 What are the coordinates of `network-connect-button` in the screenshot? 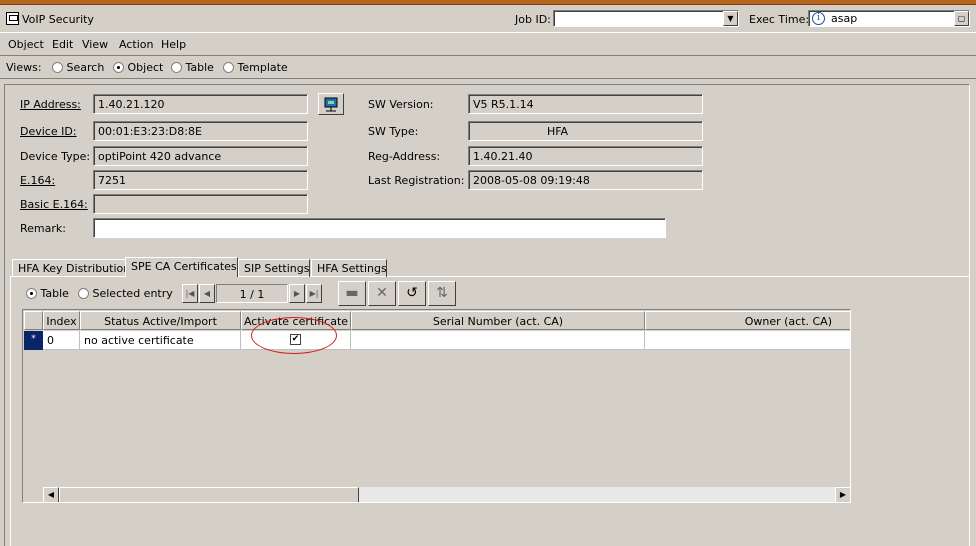 It's located at (331, 104).